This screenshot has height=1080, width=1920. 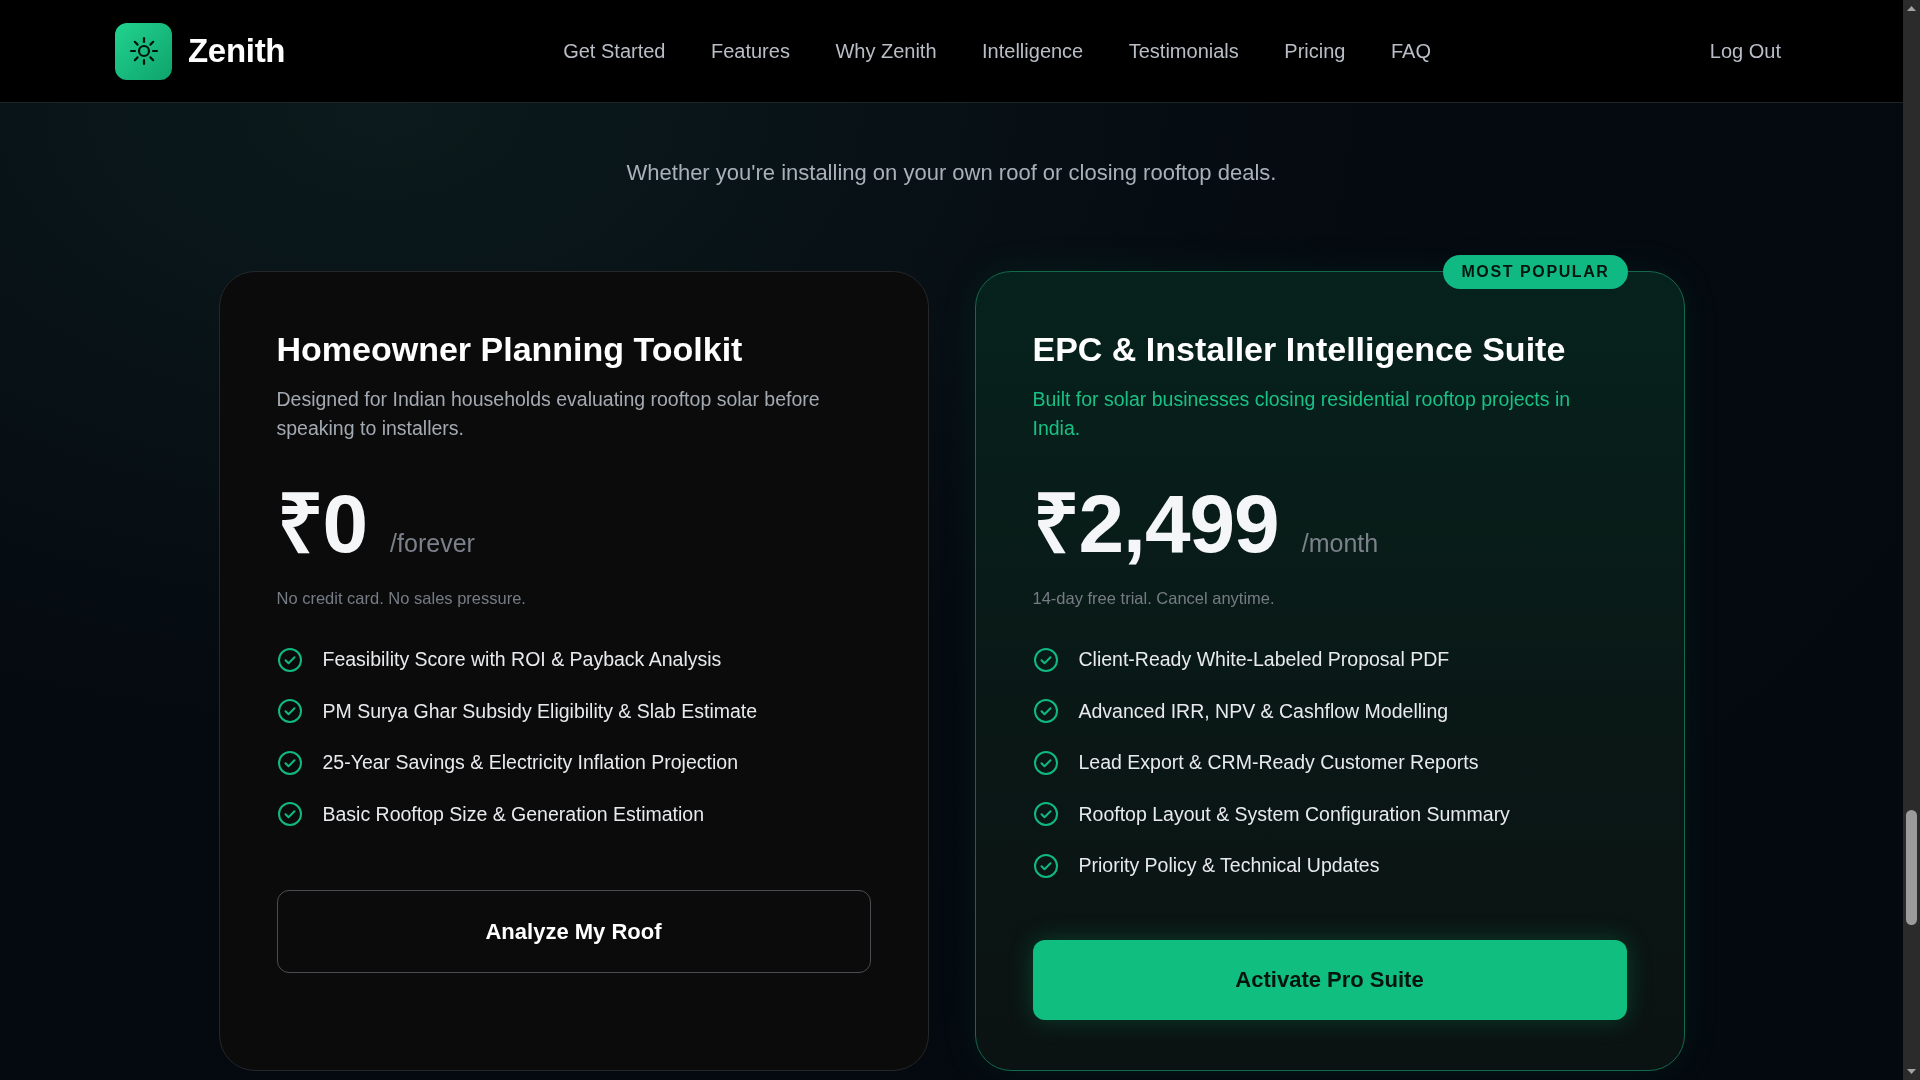 What do you see at coordinates (322, 524) in the screenshot?
I see `plan-price: ₹0` at bounding box center [322, 524].